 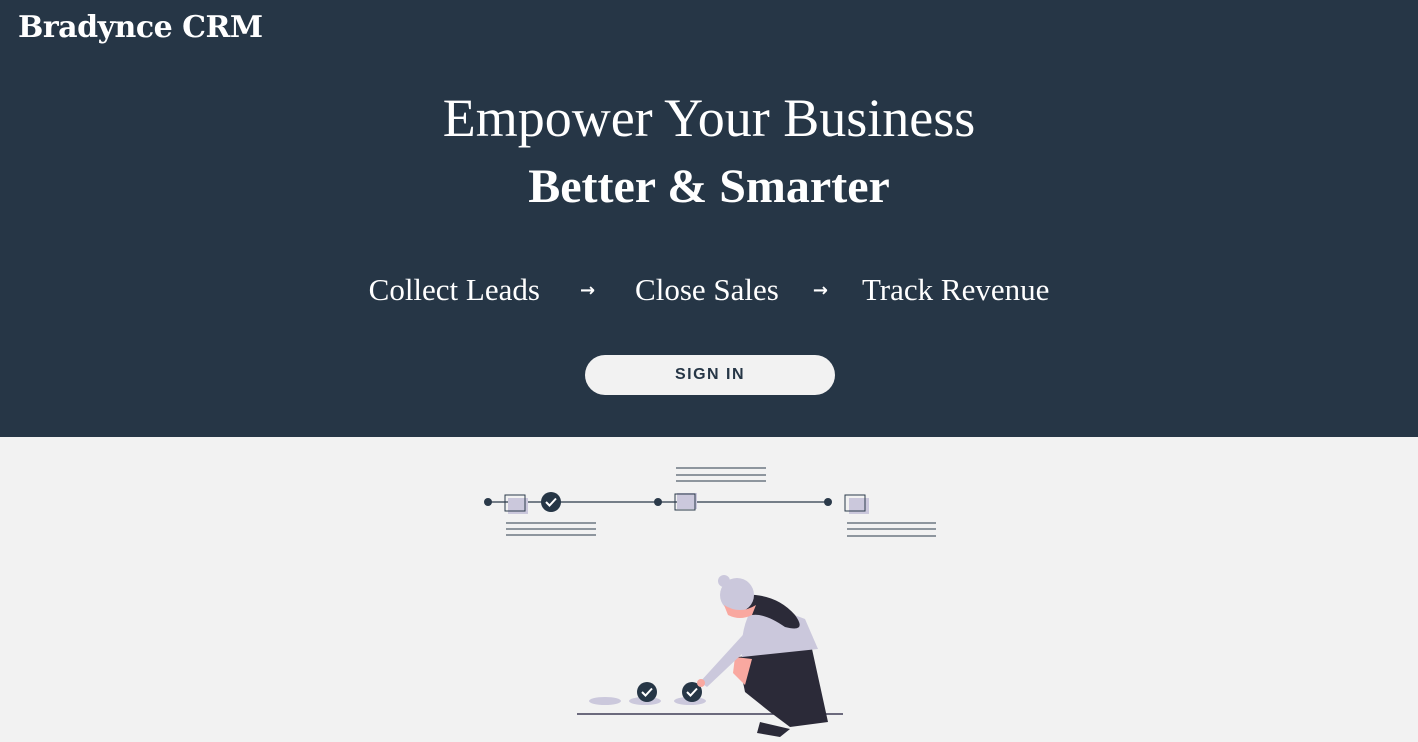 I want to click on brand-logo: Bradynce CRM, so click(x=140, y=27).